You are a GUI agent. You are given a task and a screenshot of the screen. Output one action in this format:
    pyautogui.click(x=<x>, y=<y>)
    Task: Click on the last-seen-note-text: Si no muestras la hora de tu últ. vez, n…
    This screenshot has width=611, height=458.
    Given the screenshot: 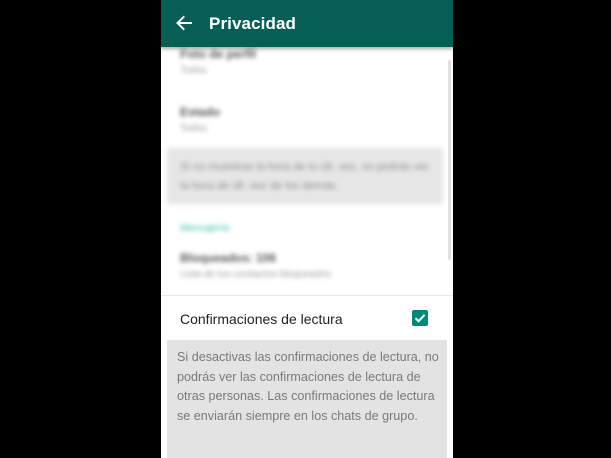 What is the action you would take?
    pyautogui.click(x=304, y=176)
    